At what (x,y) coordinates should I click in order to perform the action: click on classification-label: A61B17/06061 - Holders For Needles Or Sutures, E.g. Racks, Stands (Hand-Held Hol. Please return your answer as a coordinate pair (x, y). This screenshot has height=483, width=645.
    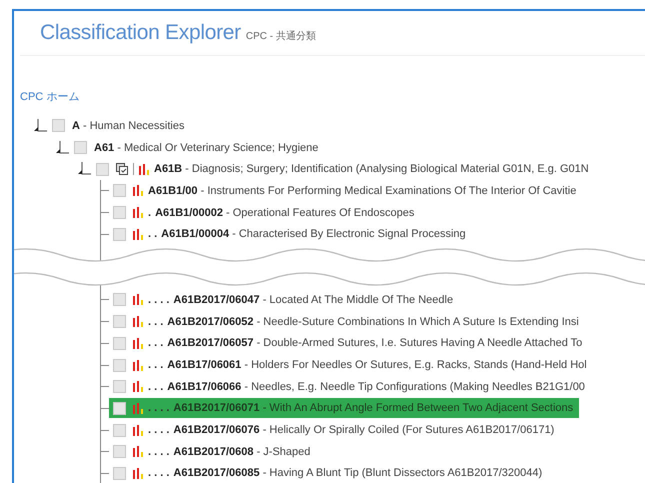
    Looking at the image, I should click on (377, 365).